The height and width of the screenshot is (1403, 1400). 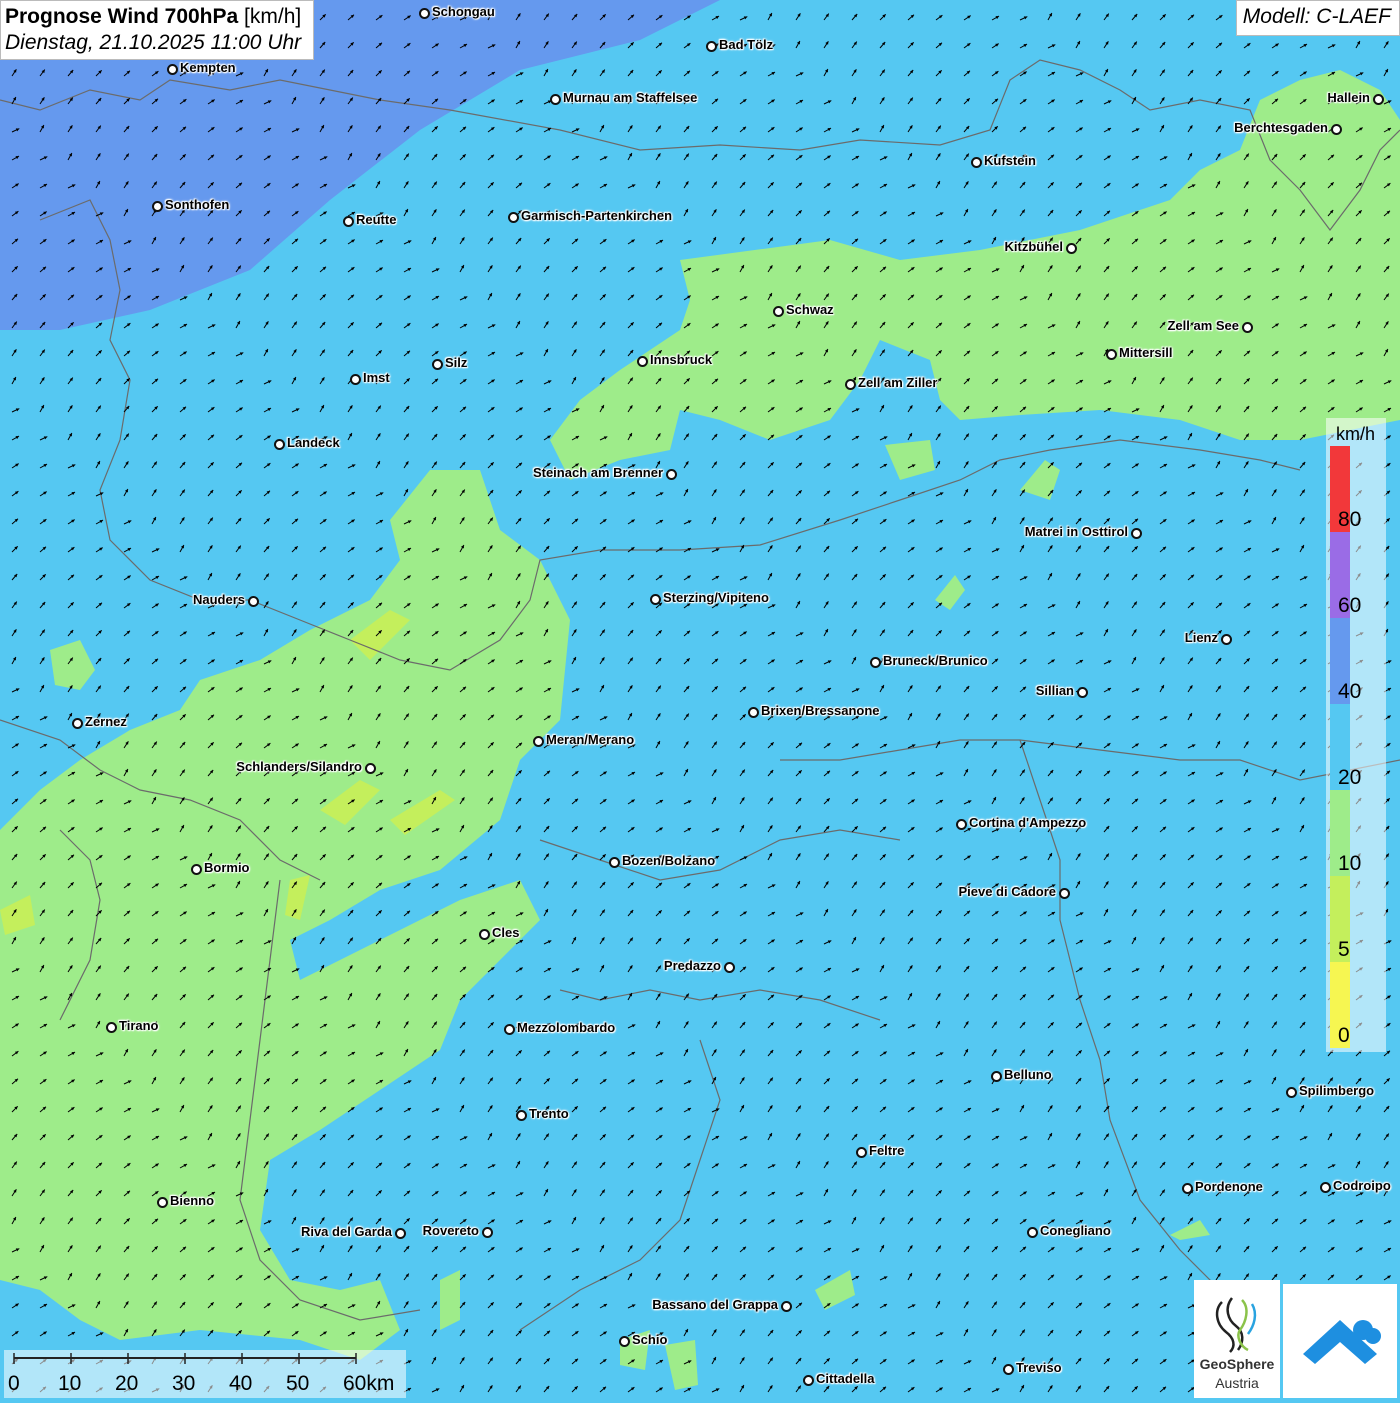 I want to click on zone-10-20-fragment, so click(x=450, y=1300).